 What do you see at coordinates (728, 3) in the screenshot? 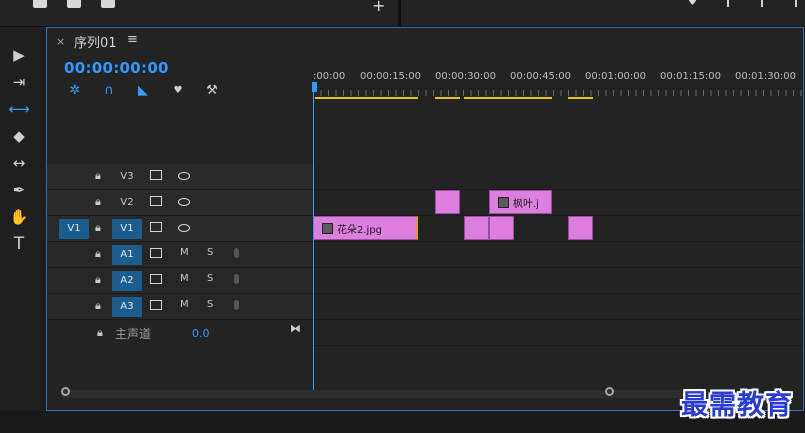
I see `mark-in-icon` at bounding box center [728, 3].